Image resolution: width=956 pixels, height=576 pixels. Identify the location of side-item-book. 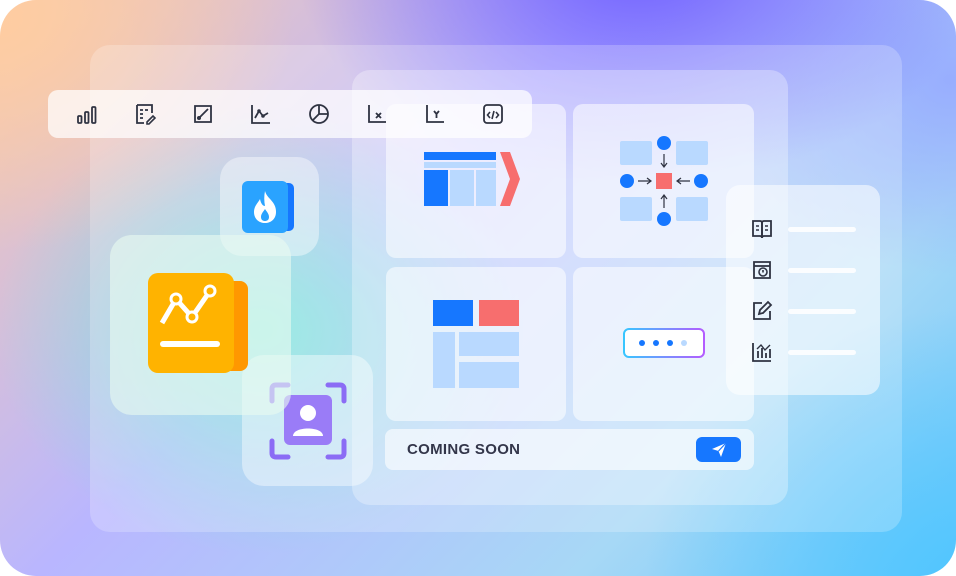
(805, 229).